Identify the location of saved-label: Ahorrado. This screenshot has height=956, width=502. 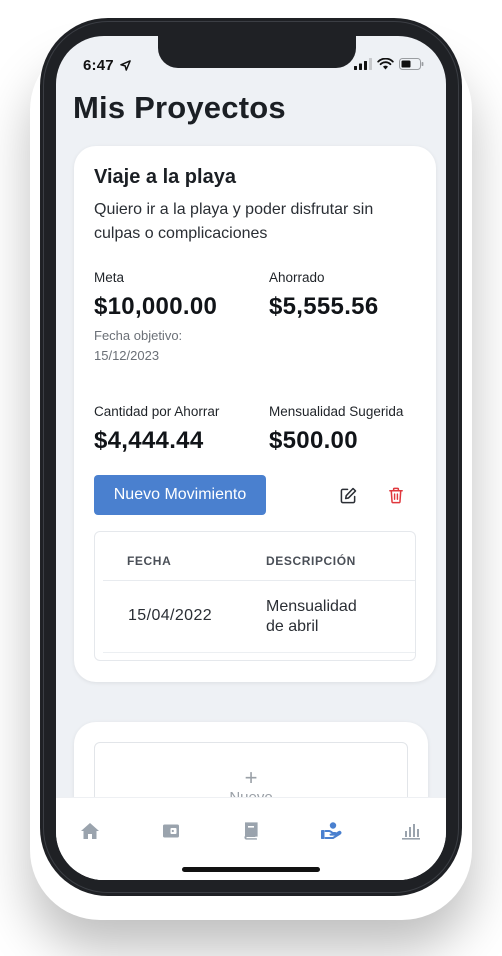
(297, 277).